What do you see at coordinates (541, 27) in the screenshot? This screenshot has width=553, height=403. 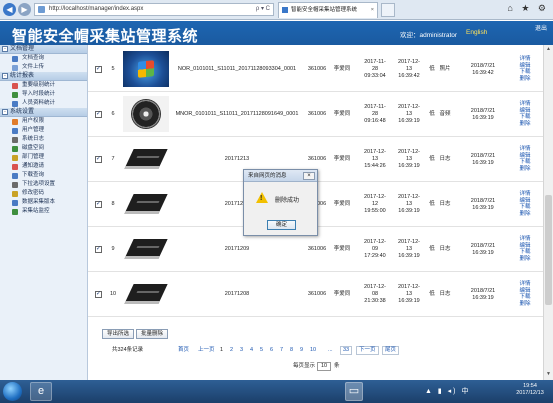 I see `logout-link: 退出` at bounding box center [541, 27].